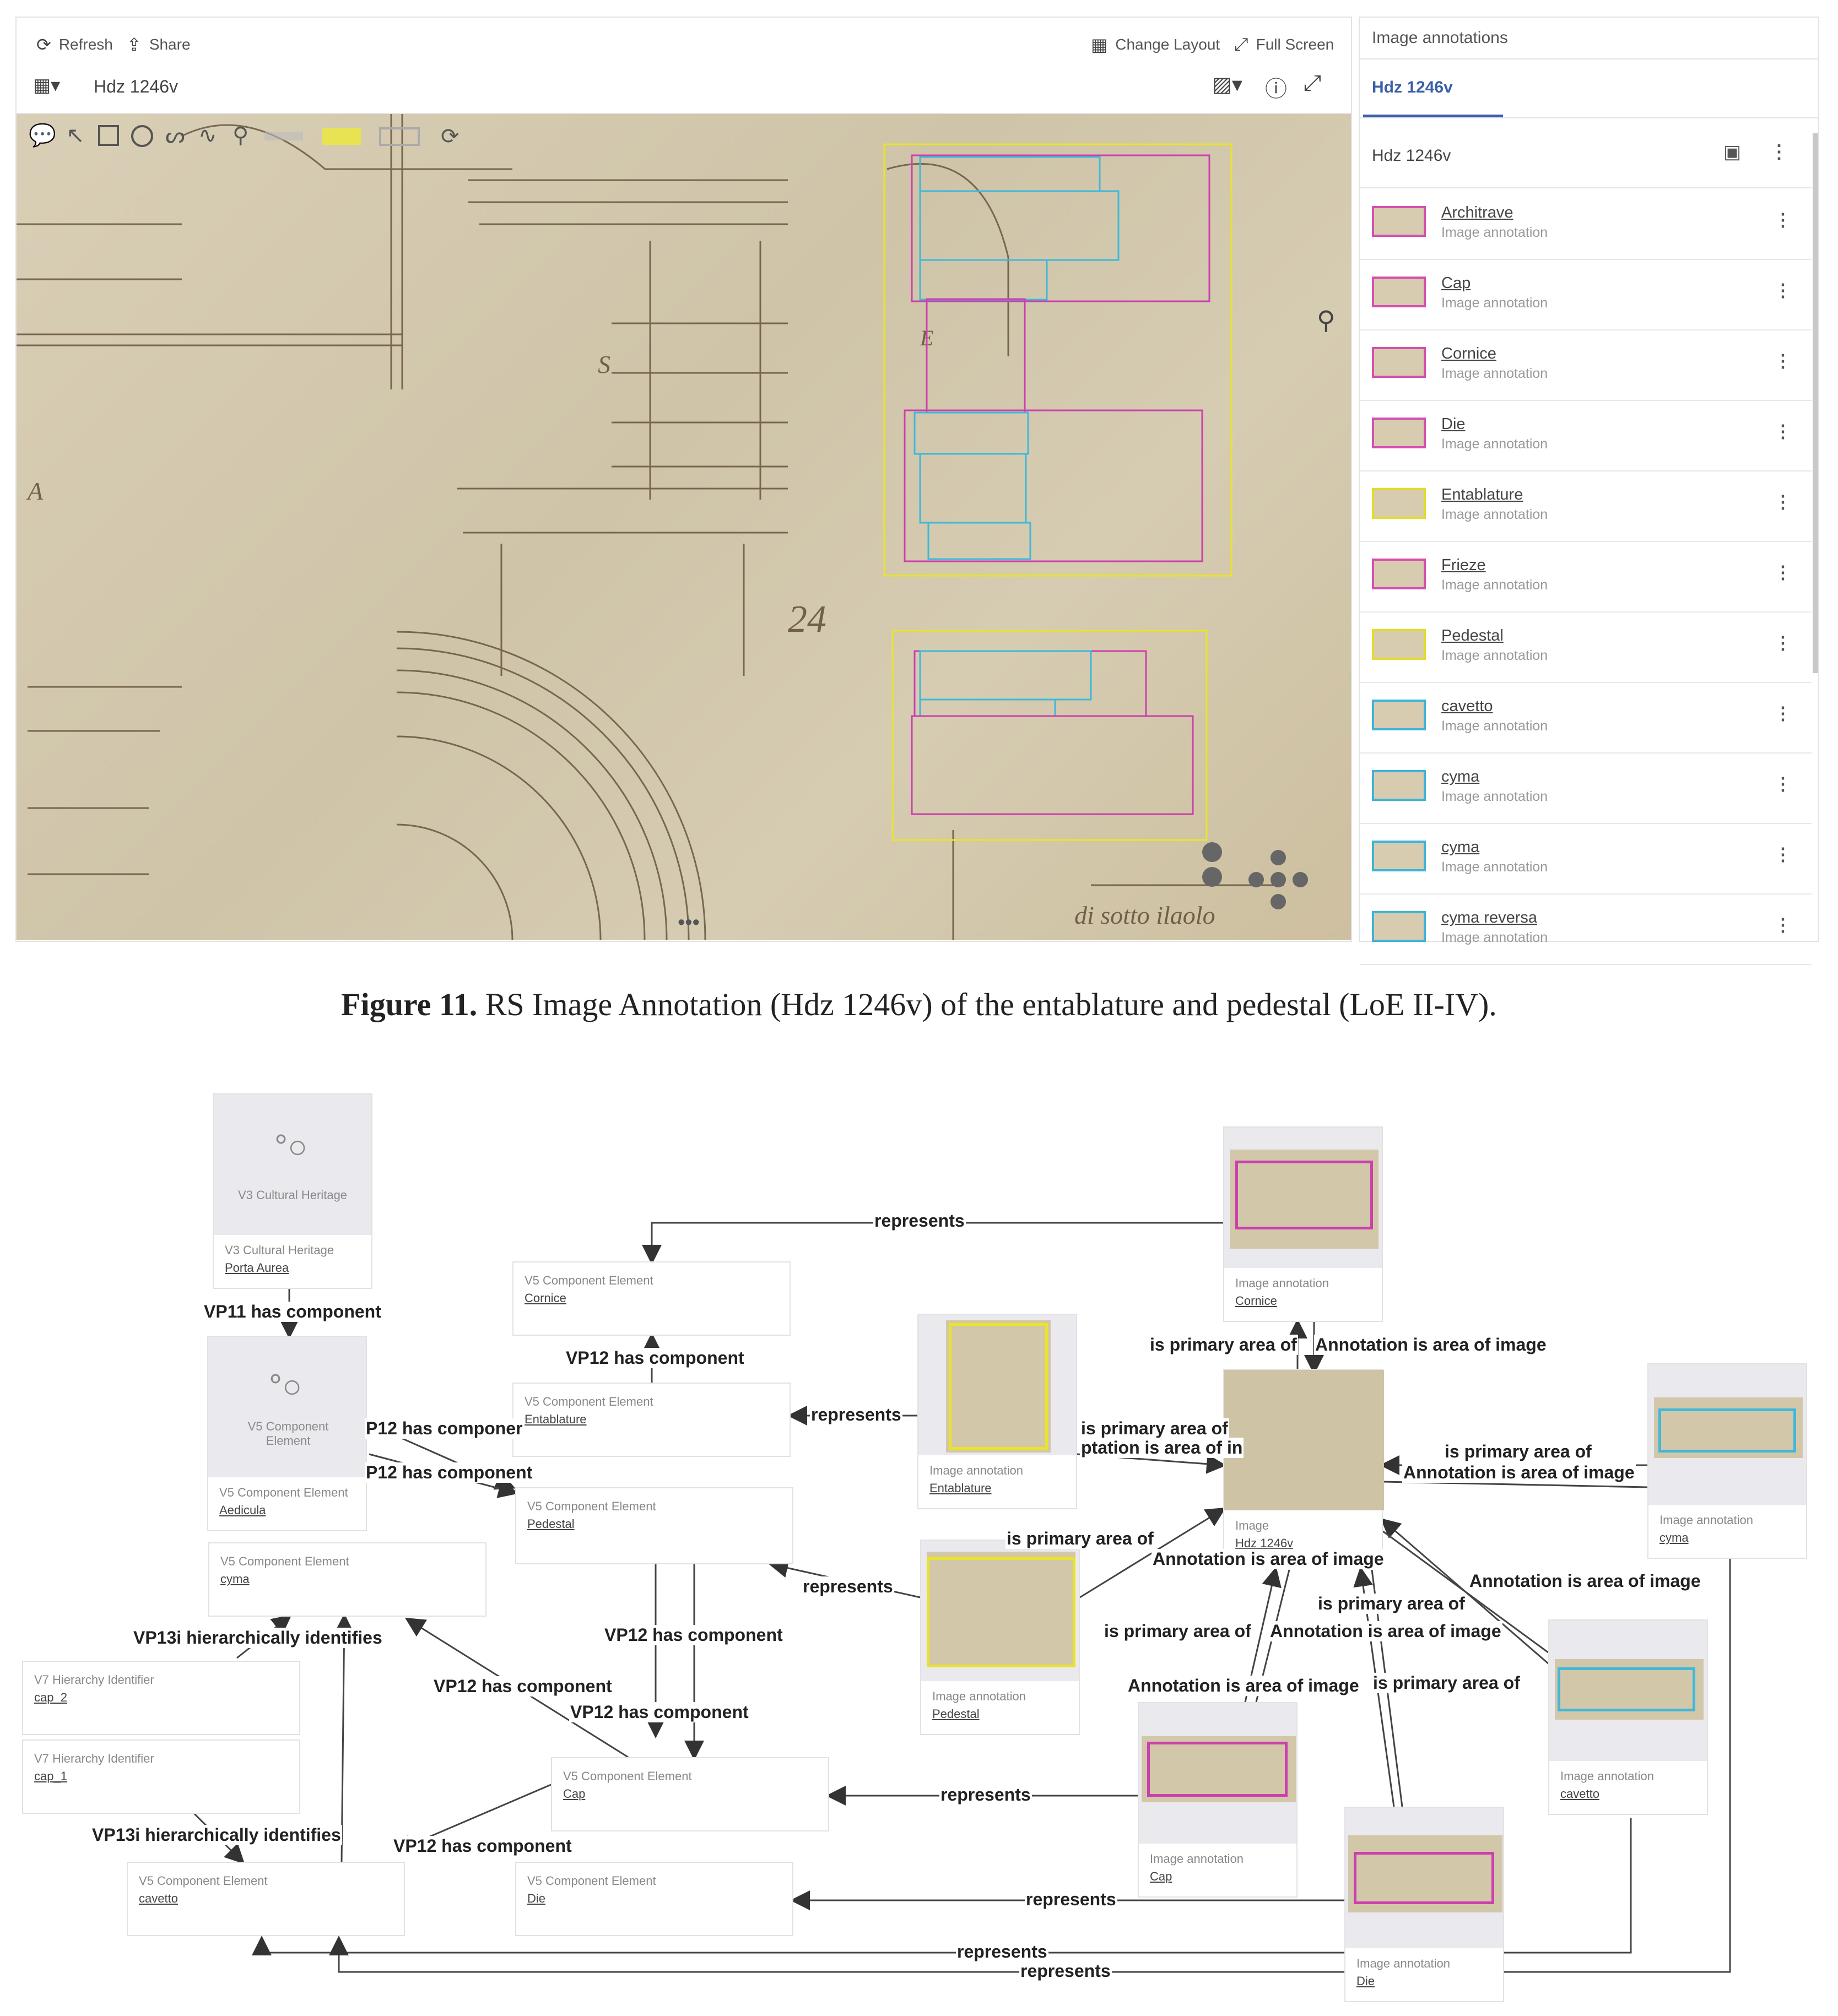  Describe the element at coordinates (266, 1899) in the screenshot. I see `node-cavetto-element: V5 Component Element cavetto` at that location.